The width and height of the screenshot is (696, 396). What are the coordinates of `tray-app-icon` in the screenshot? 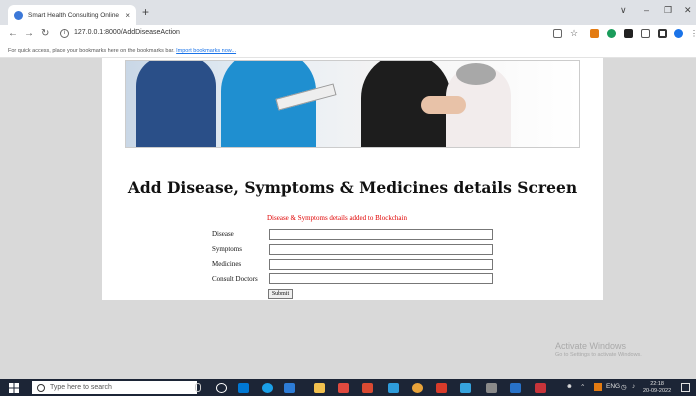 It's located at (598, 387).